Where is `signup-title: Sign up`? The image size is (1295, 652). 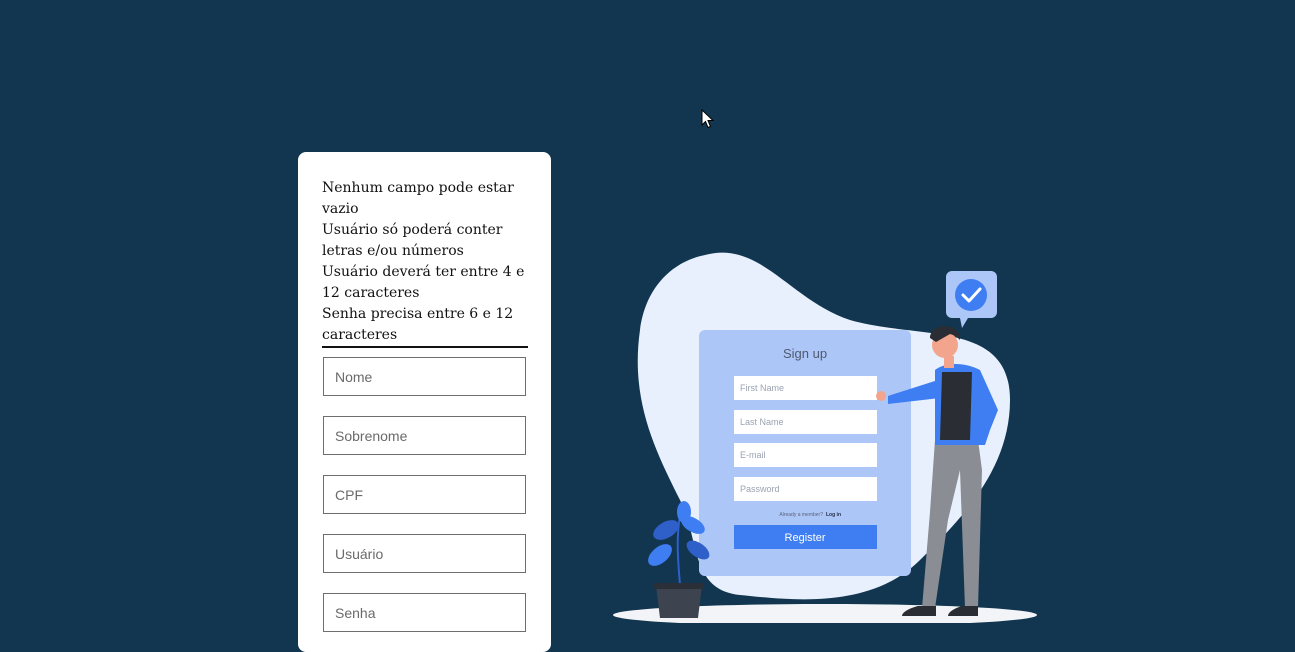 signup-title: Sign up is located at coordinates (805, 353).